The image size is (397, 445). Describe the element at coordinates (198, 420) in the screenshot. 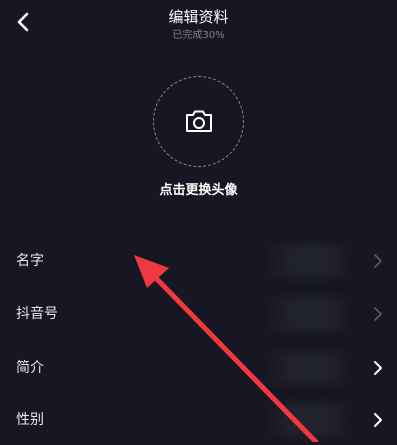

I see `profile-row-gender: 性别` at that location.